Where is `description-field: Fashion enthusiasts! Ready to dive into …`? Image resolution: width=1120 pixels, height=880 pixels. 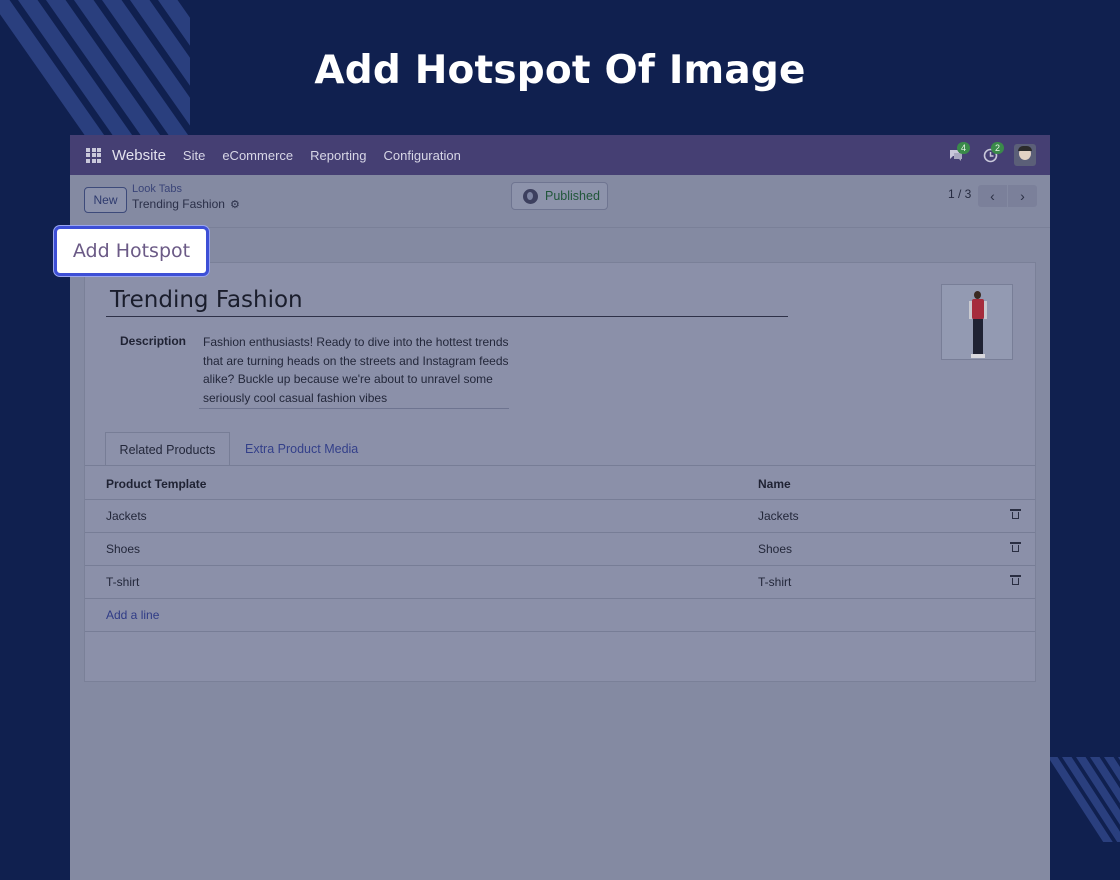 description-field: Fashion enthusiasts! Ready to dive into … is located at coordinates (358, 370).